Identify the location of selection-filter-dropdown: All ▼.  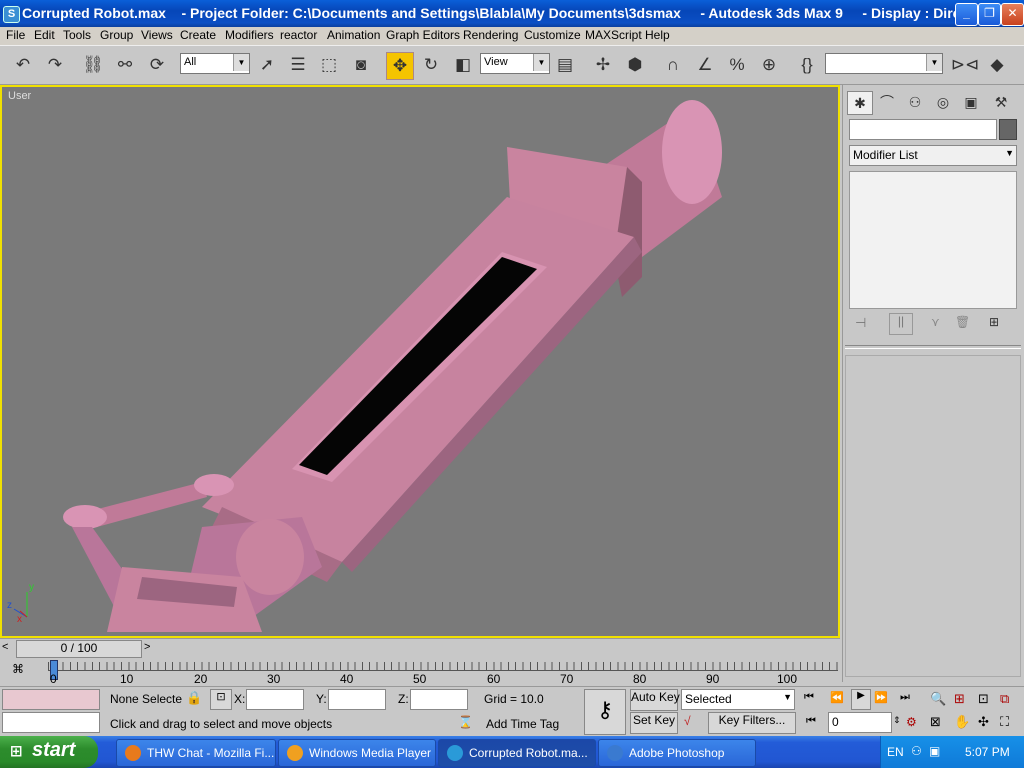
(215, 63).